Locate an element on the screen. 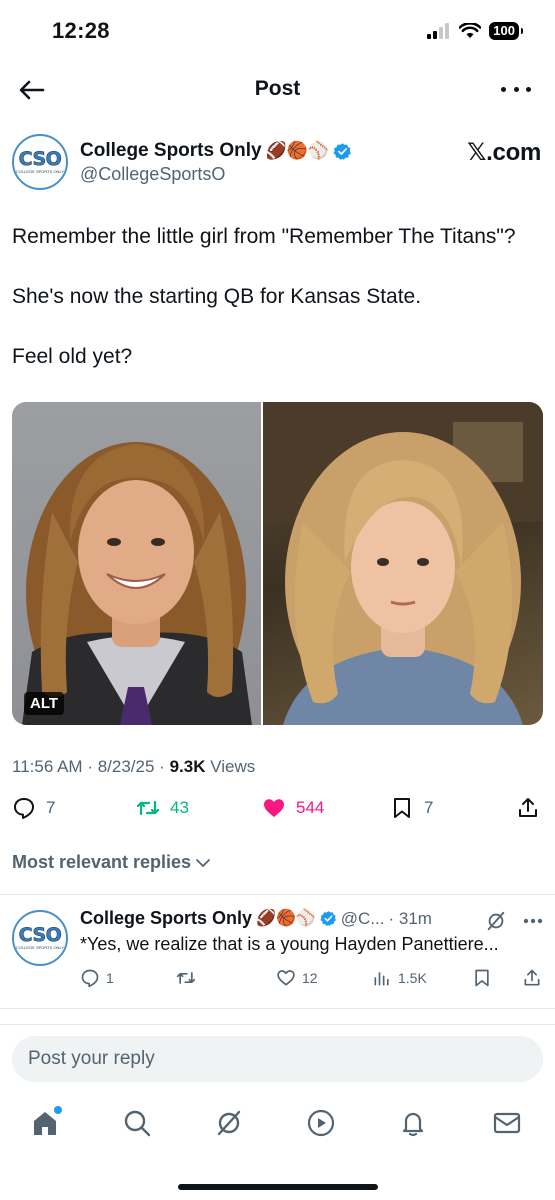  repost-count: 43 is located at coordinates (179, 807).